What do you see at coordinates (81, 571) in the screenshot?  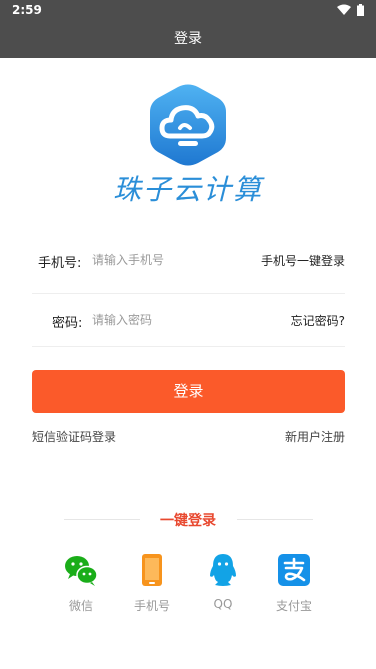 I see `wechat-icon` at bounding box center [81, 571].